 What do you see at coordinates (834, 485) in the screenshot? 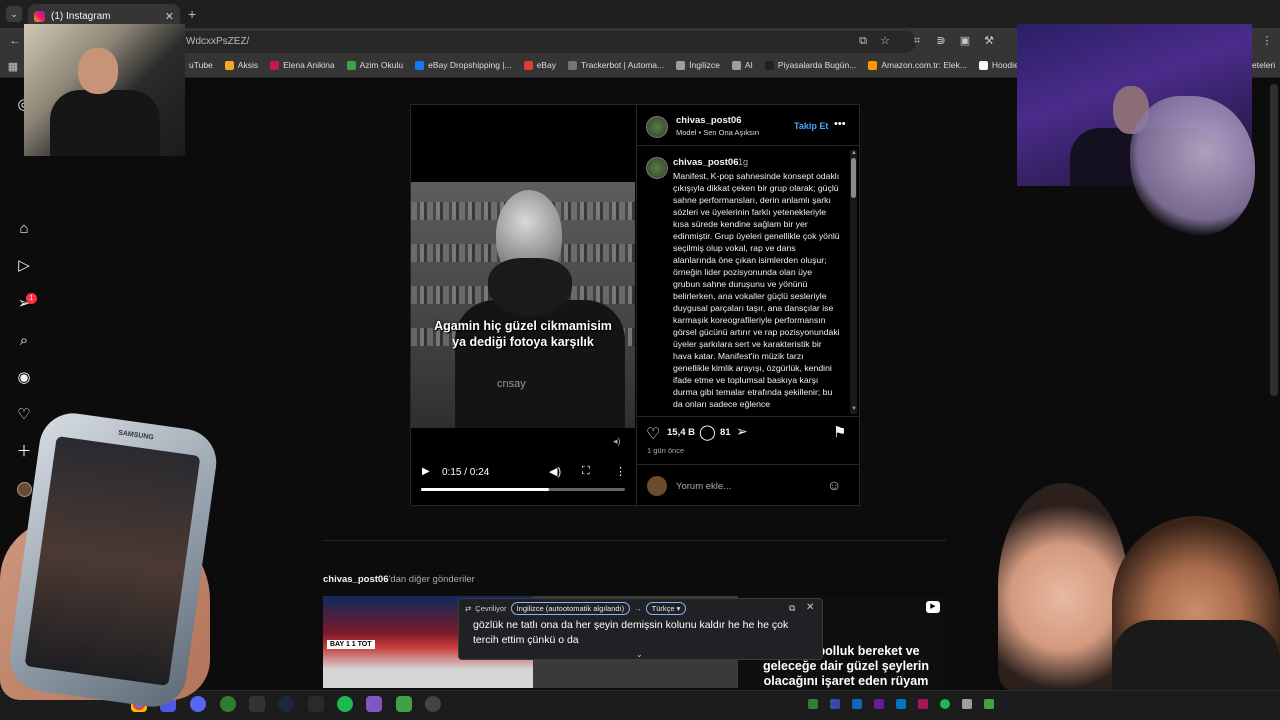
I see `emoji-icon: ☺` at bounding box center [834, 485].